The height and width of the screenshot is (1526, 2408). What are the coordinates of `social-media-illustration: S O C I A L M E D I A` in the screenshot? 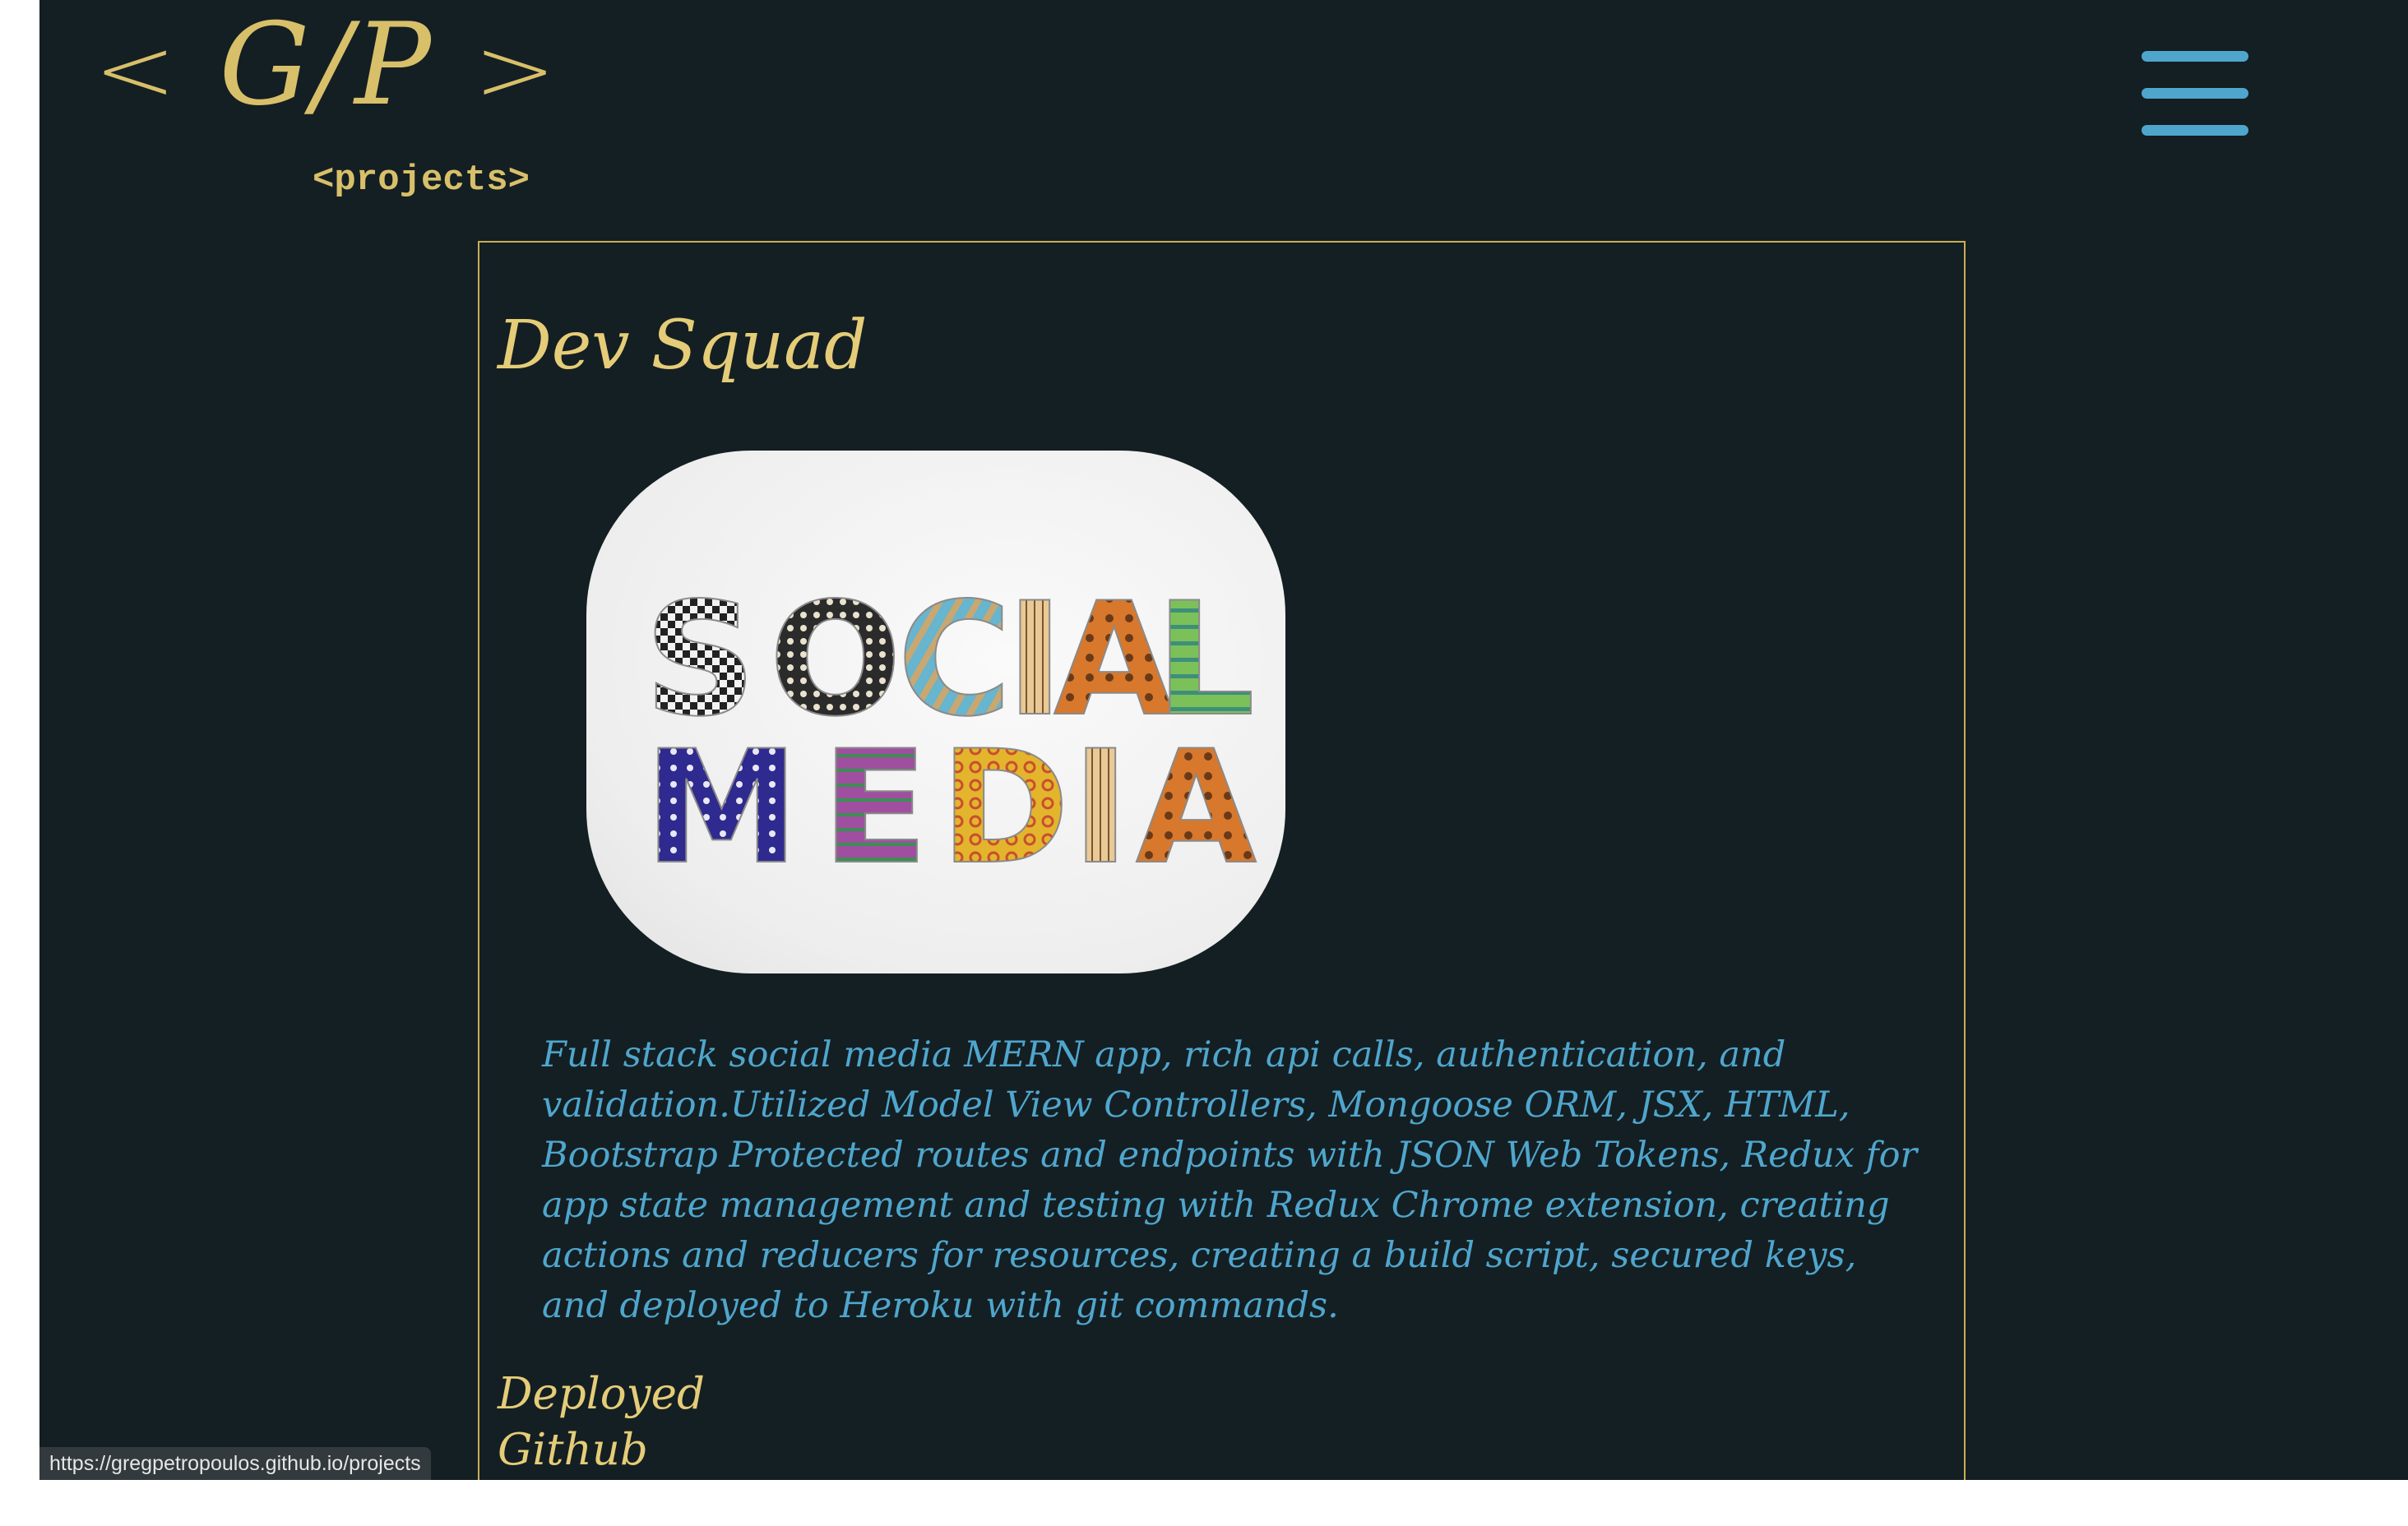 It's located at (950, 733).